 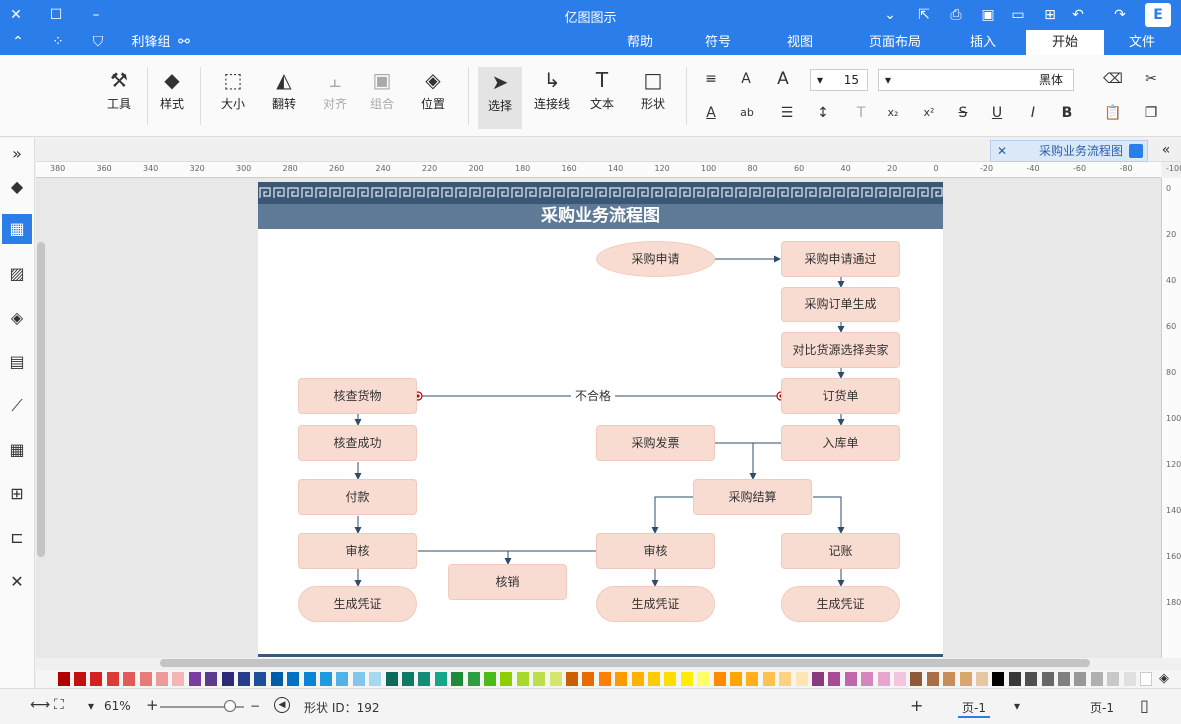 I want to click on new-icon: ⊞, so click(x=1050, y=15).